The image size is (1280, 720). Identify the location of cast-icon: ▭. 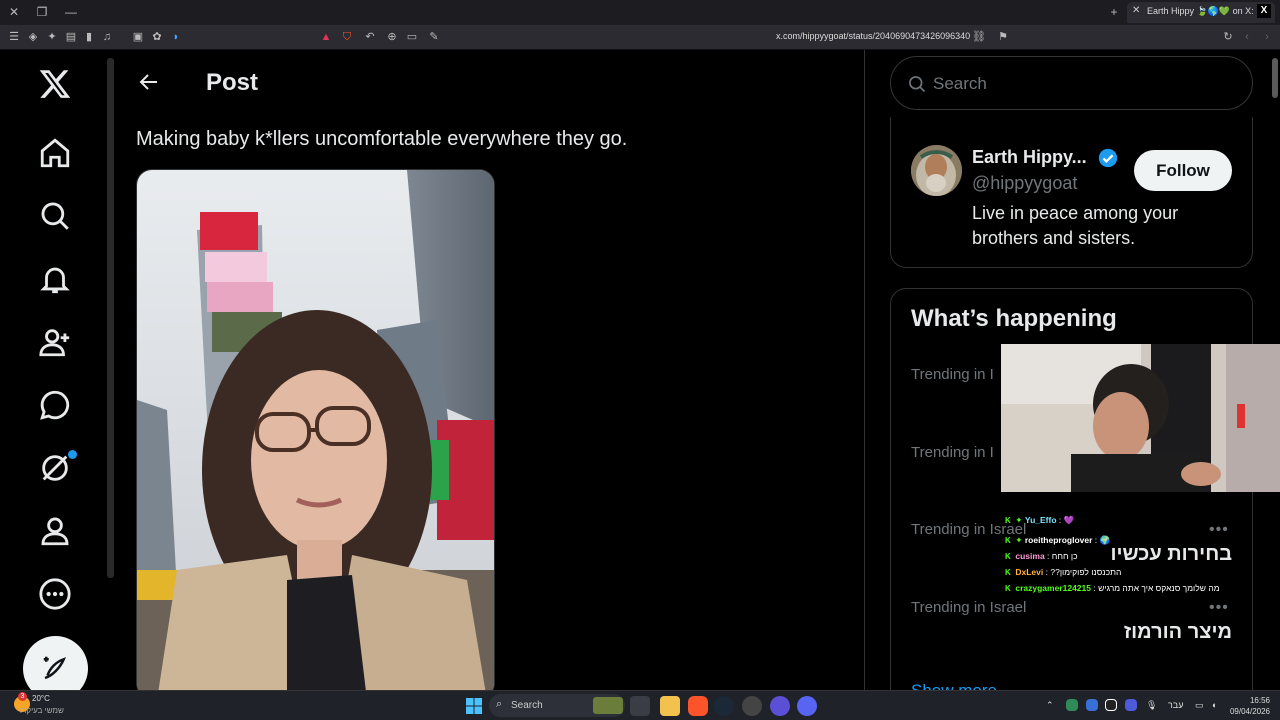
(412, 37).